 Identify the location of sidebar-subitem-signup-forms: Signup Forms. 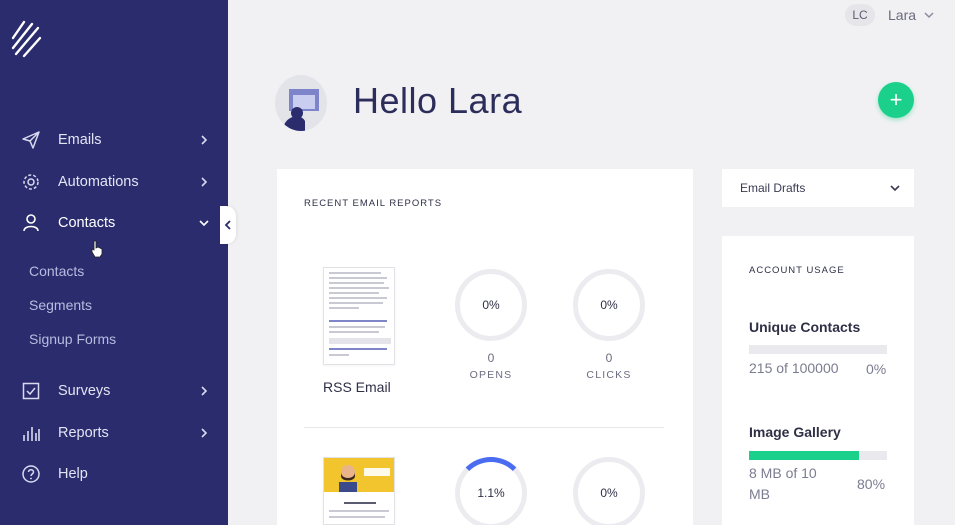
(72, 339).